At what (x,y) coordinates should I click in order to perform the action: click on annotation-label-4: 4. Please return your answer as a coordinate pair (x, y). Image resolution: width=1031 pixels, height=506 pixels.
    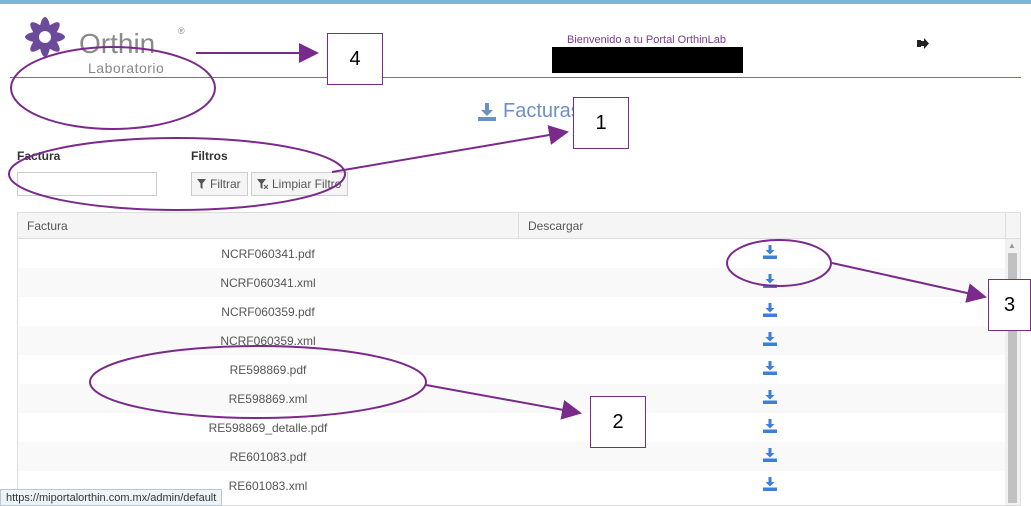
    Looking at the image, I should click on (355, 59).